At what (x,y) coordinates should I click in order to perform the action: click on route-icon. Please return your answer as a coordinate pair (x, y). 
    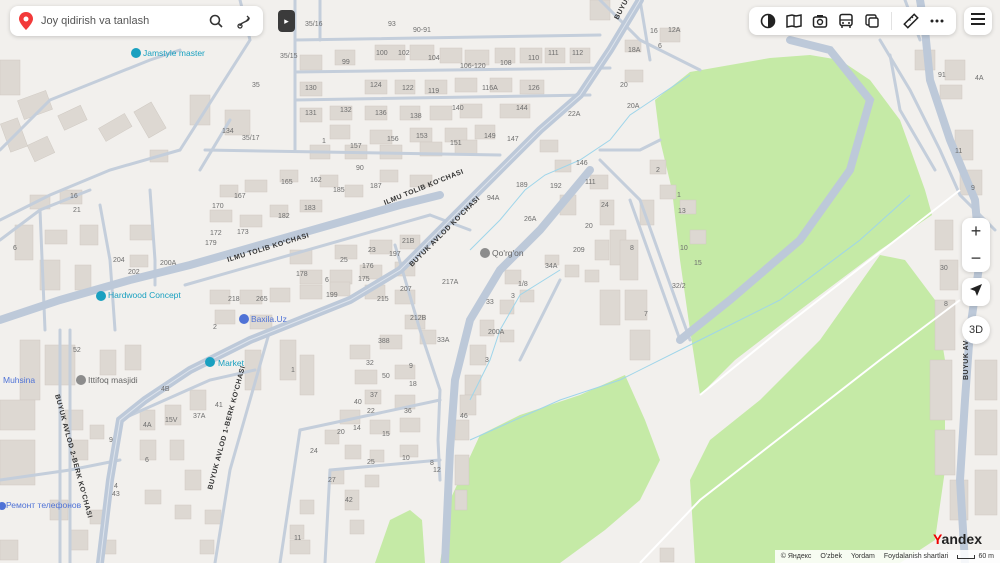
    Looking at the image, I should click on (244, 21).